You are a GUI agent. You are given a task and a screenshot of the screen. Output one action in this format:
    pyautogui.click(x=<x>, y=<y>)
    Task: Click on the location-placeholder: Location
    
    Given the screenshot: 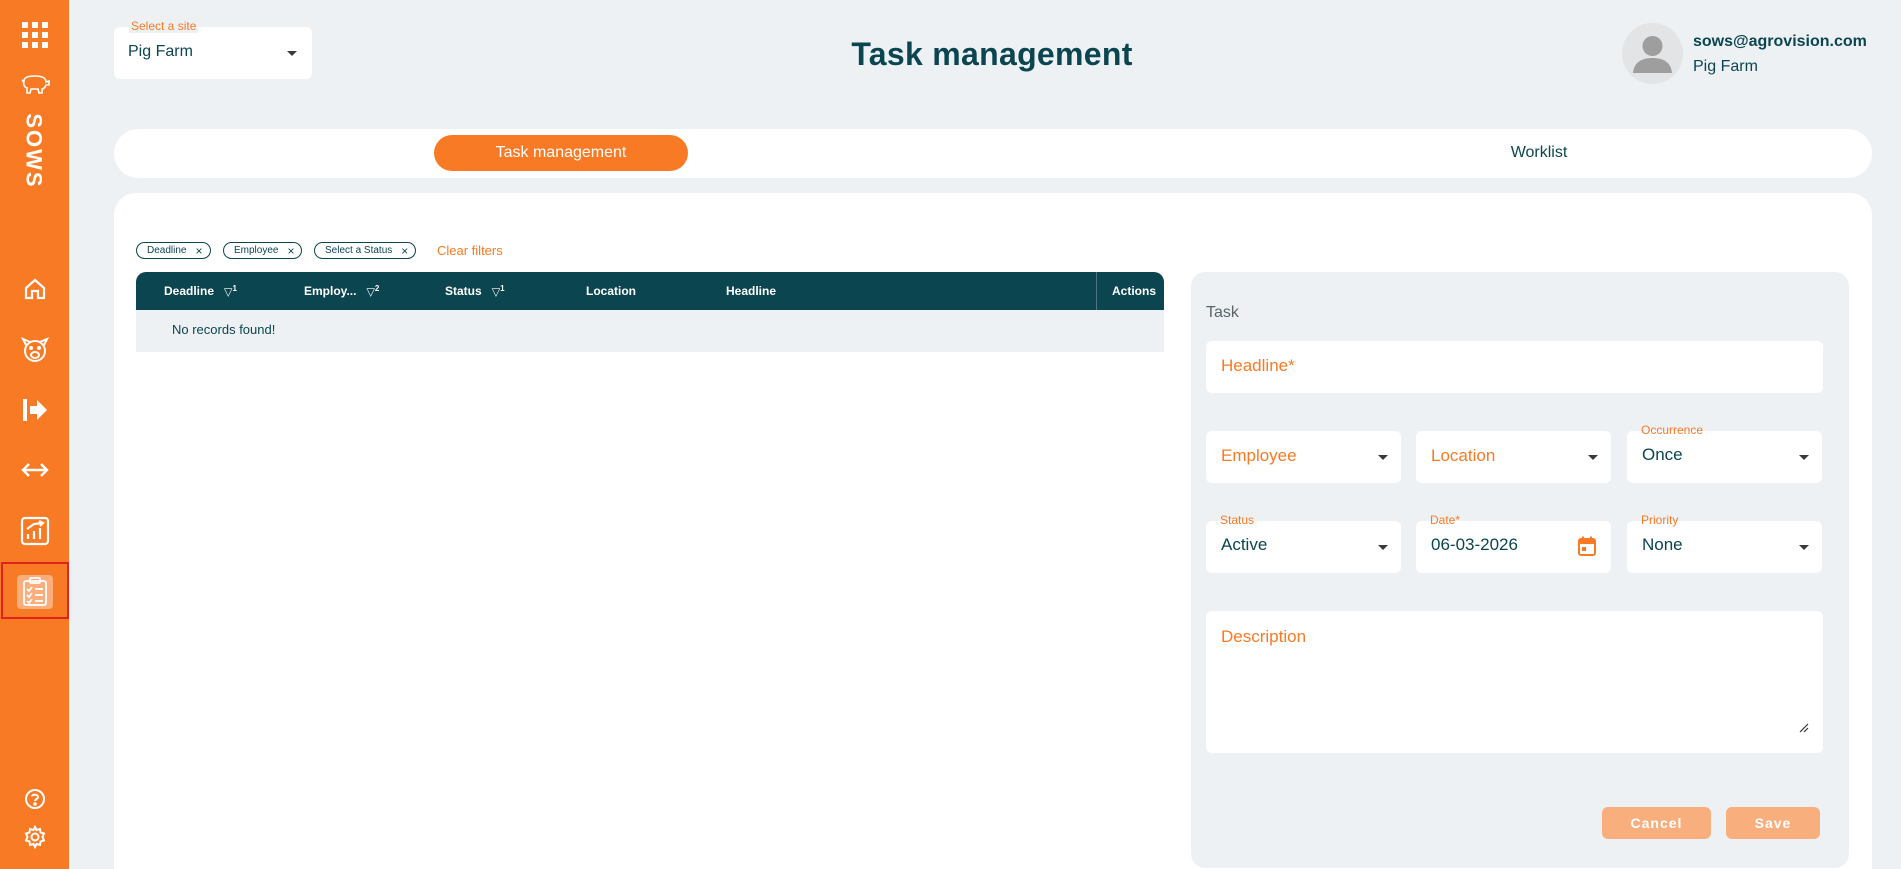 What is the action you would take?
    pyautogui.click(x=1463, y=455)
    